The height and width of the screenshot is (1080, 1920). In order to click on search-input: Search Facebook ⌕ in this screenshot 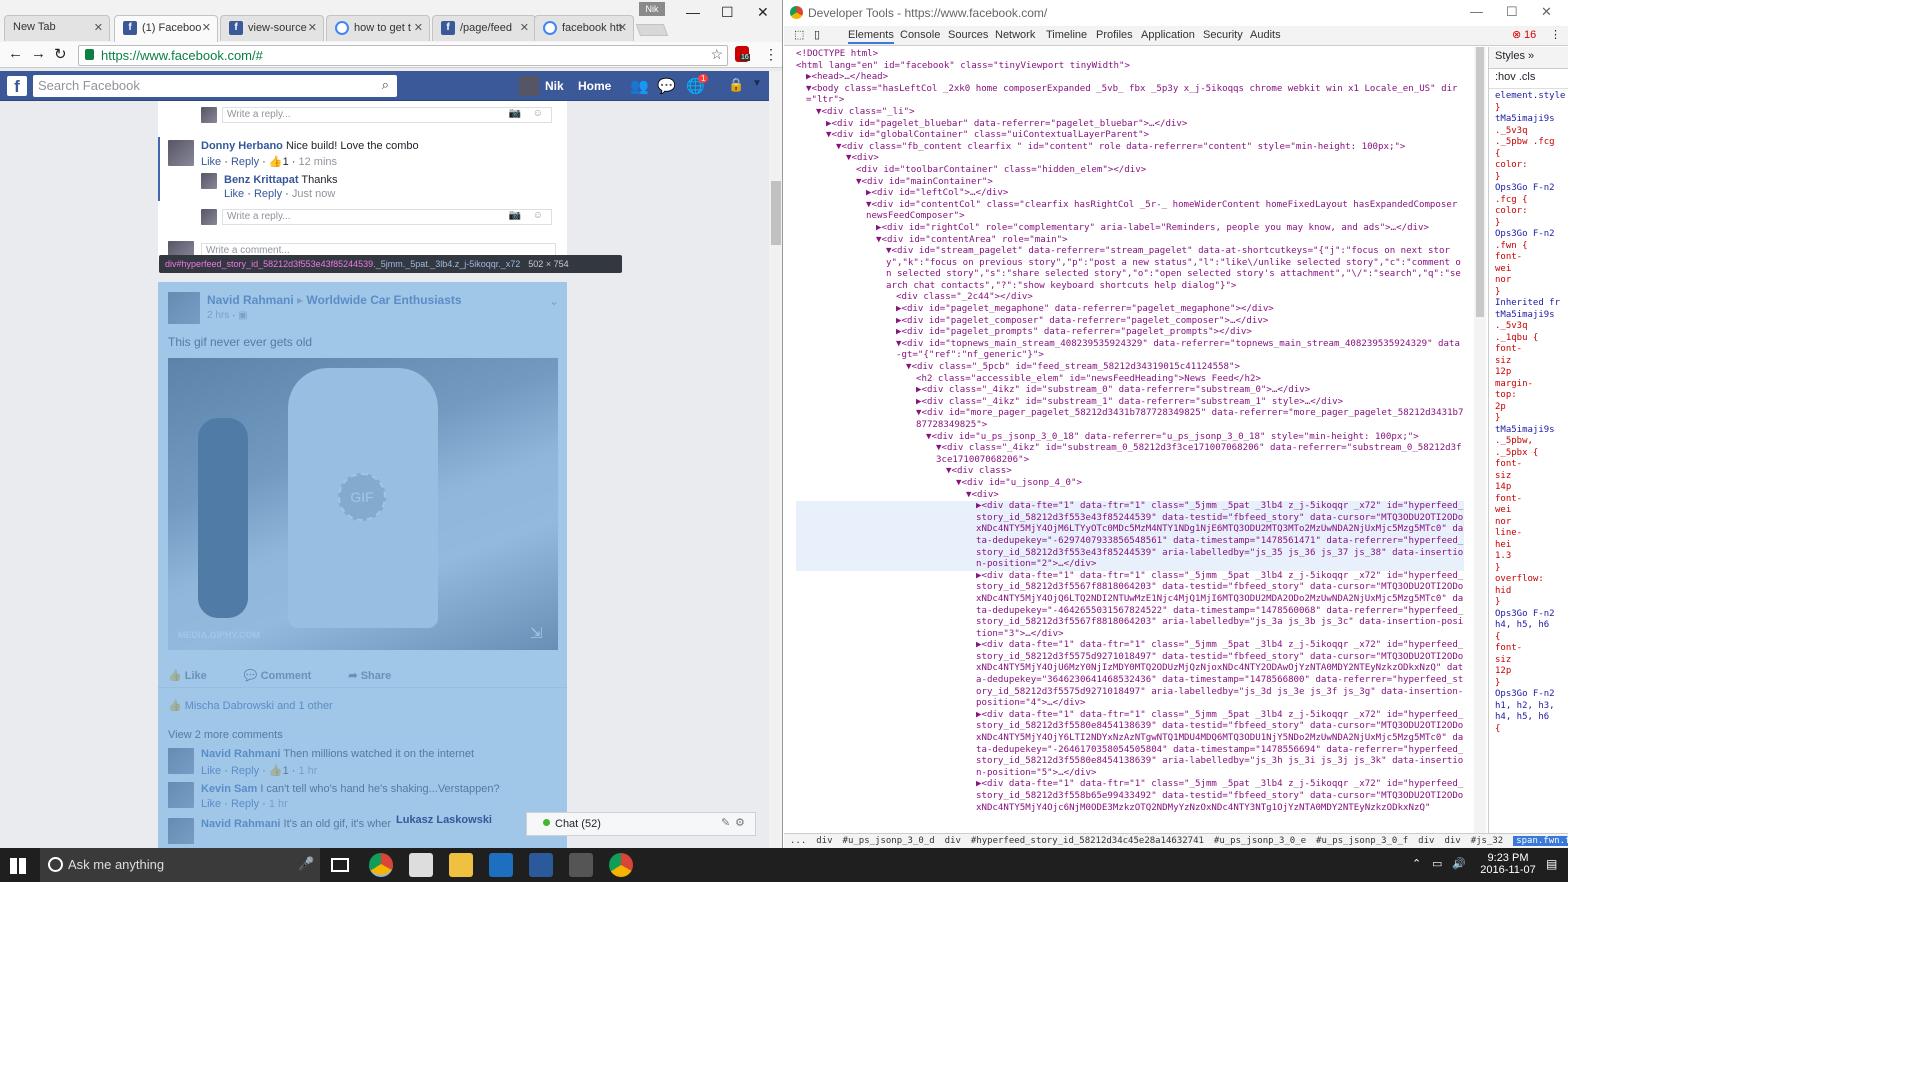, I will do `click(215, 86)`.